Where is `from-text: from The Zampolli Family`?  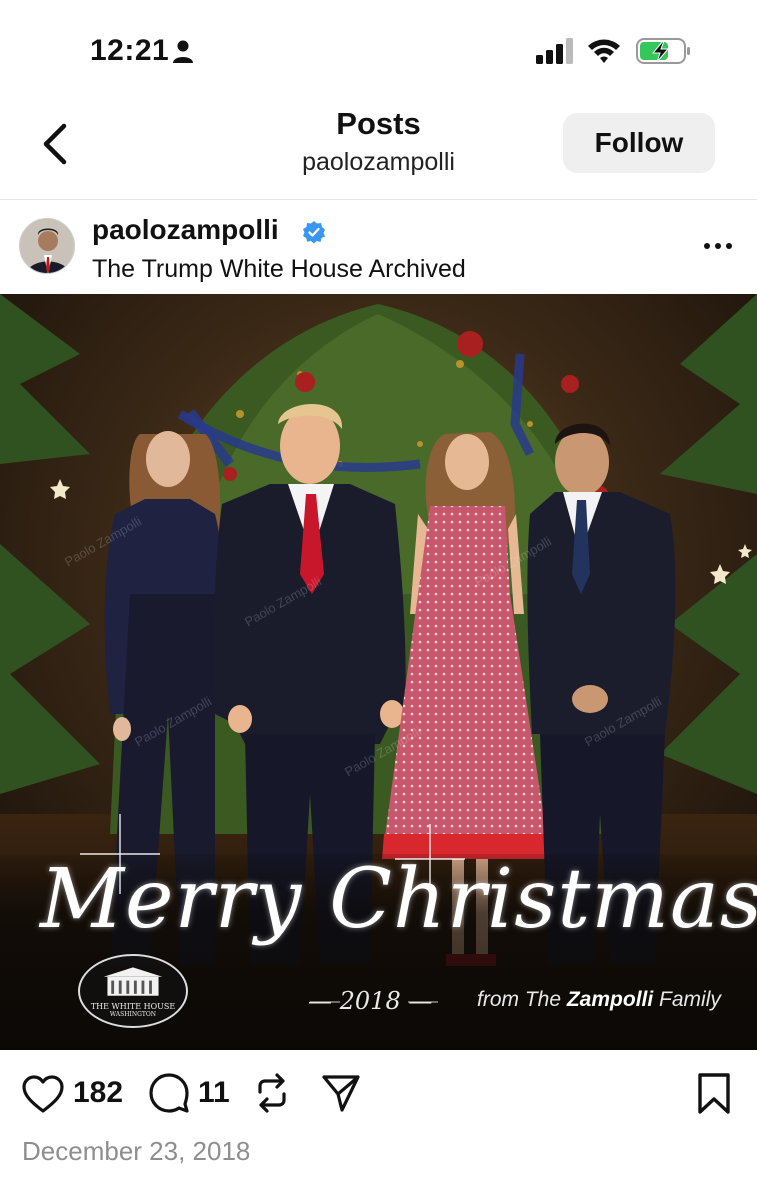
from-text: from The Zampolli Family is located at coordinates (599, 1000).